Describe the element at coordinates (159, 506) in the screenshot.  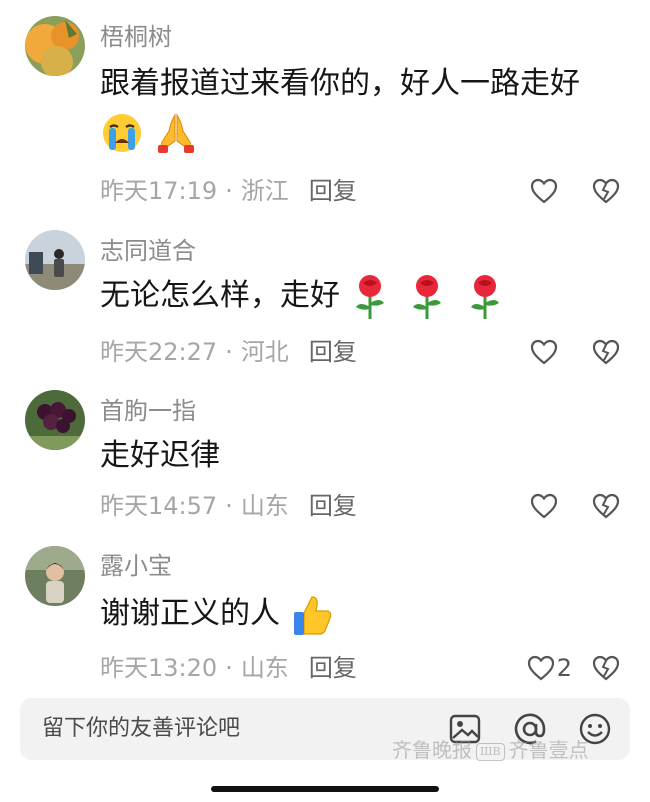
I see `comment-time: 昨天14:57` at that location.